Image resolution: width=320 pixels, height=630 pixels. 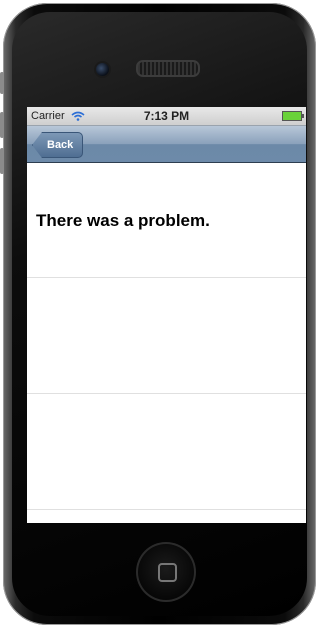 What do you see at coordinates (168, 68) in the screenshot?
I see `speaker-grille` at bounding box center [168, 68].